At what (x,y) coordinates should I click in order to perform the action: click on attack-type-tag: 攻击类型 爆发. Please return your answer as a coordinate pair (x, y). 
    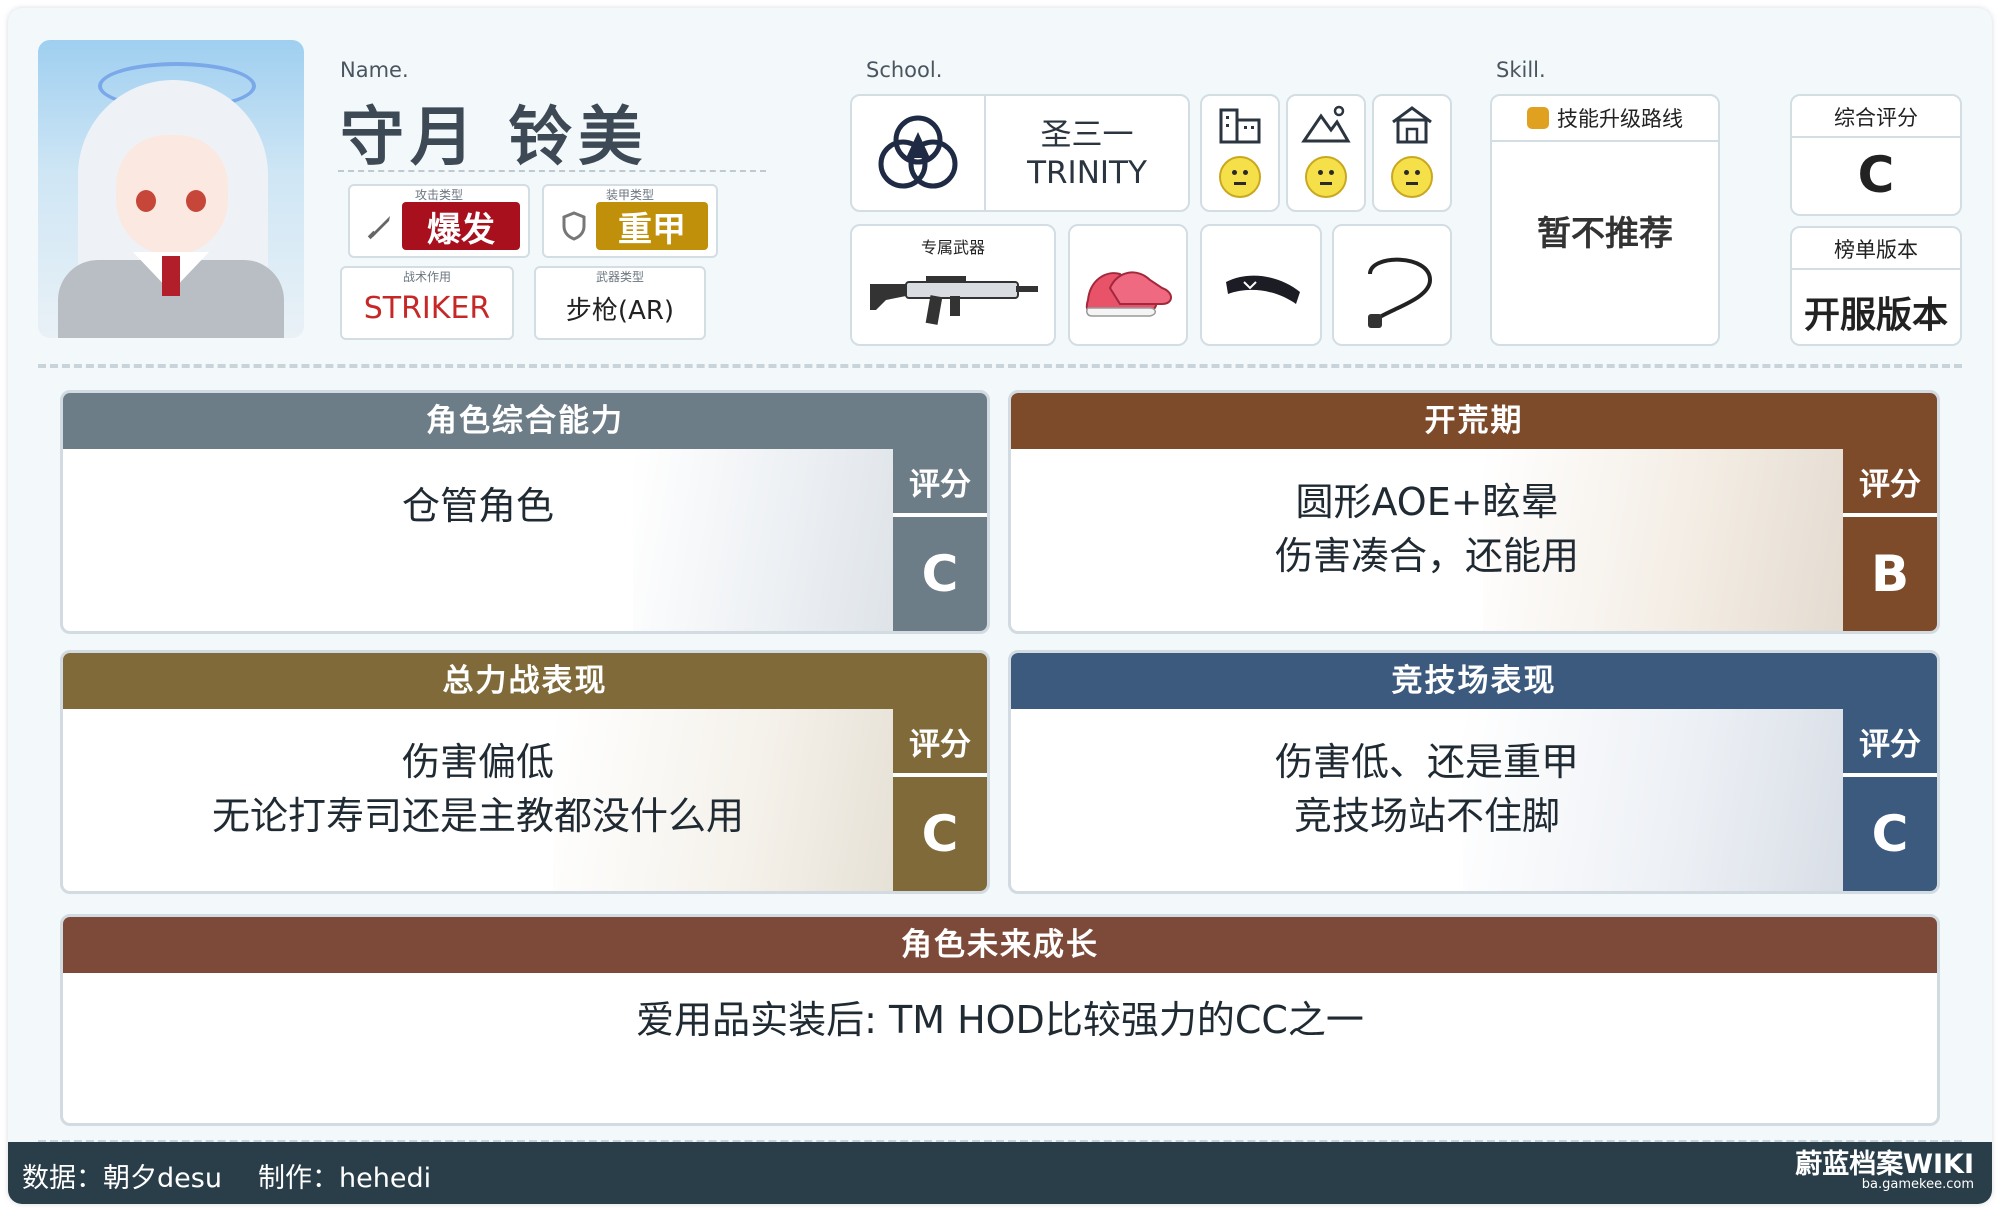
    Looking at the image, I should click on (439, 221).